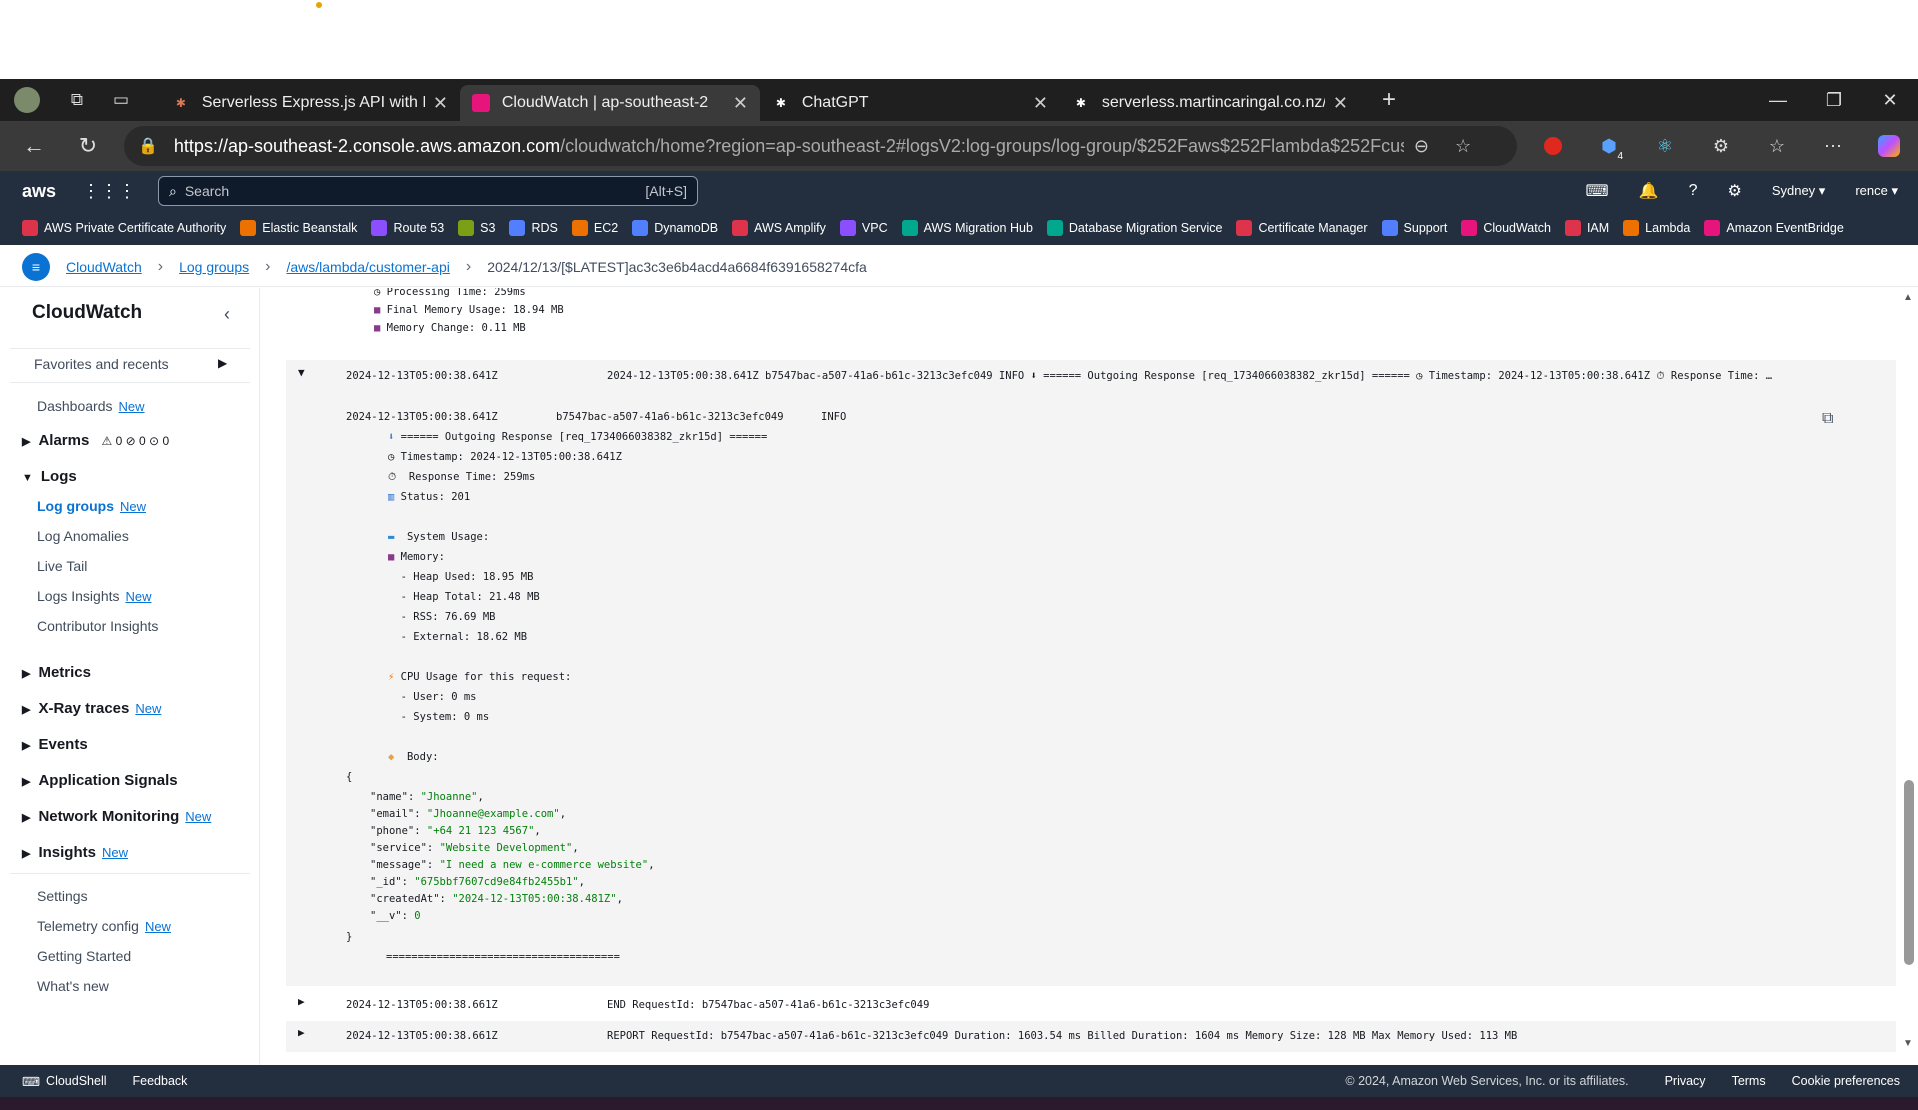 The image size is (1918, 1110). I want to click on account-menu: rence ▾, so click(1876, 191).